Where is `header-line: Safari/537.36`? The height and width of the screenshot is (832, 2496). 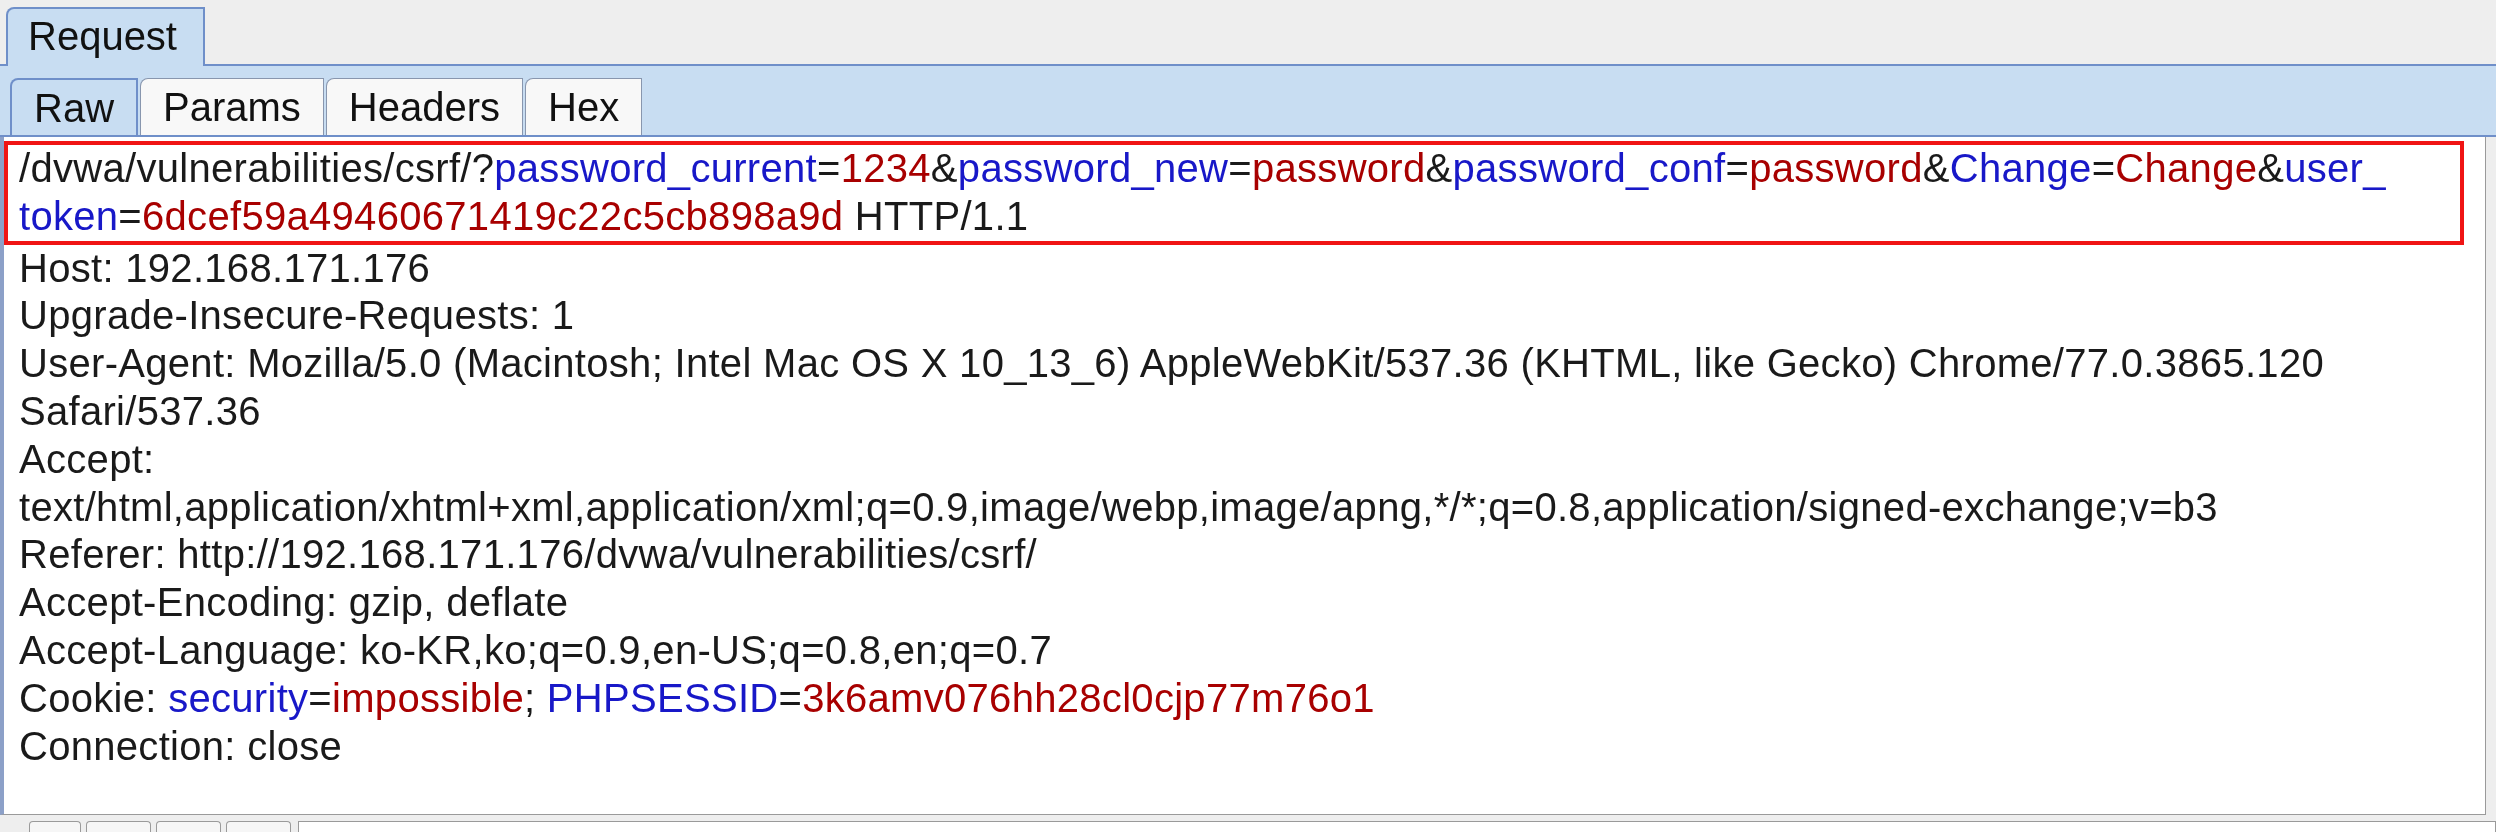
header-line: Safari/537.36 is located at coordinates (140, 411).